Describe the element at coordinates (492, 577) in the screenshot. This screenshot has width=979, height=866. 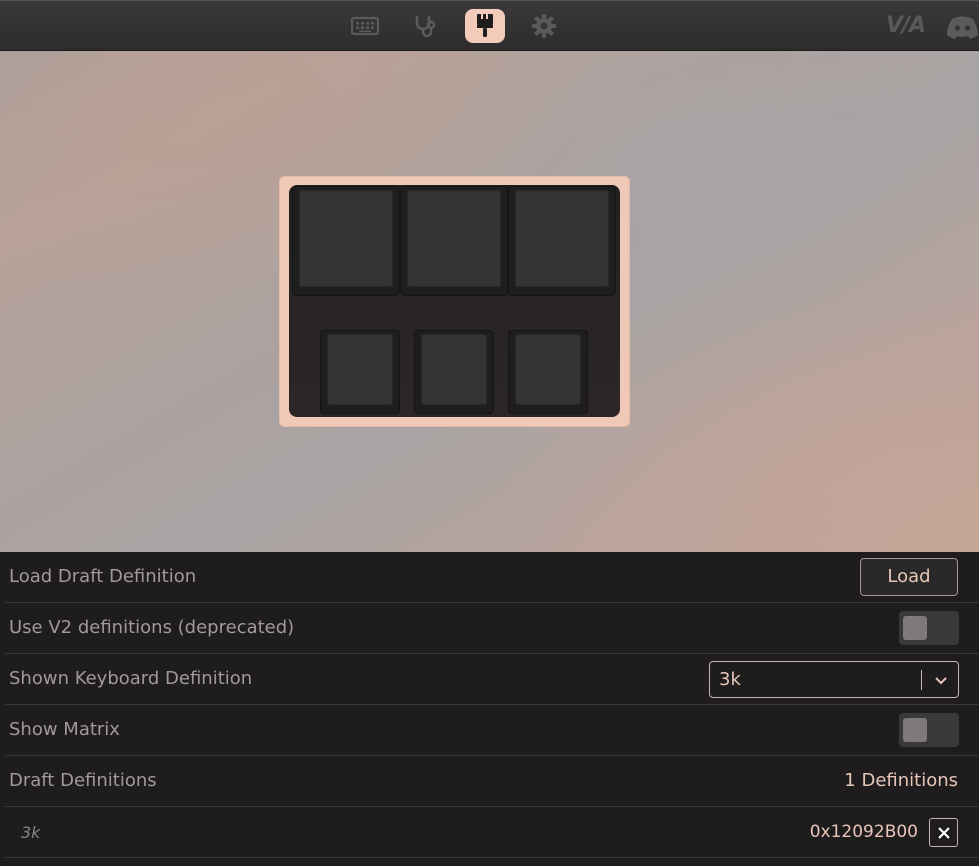
I see `load-draft-row: Load Draft Definition Load` at that location.